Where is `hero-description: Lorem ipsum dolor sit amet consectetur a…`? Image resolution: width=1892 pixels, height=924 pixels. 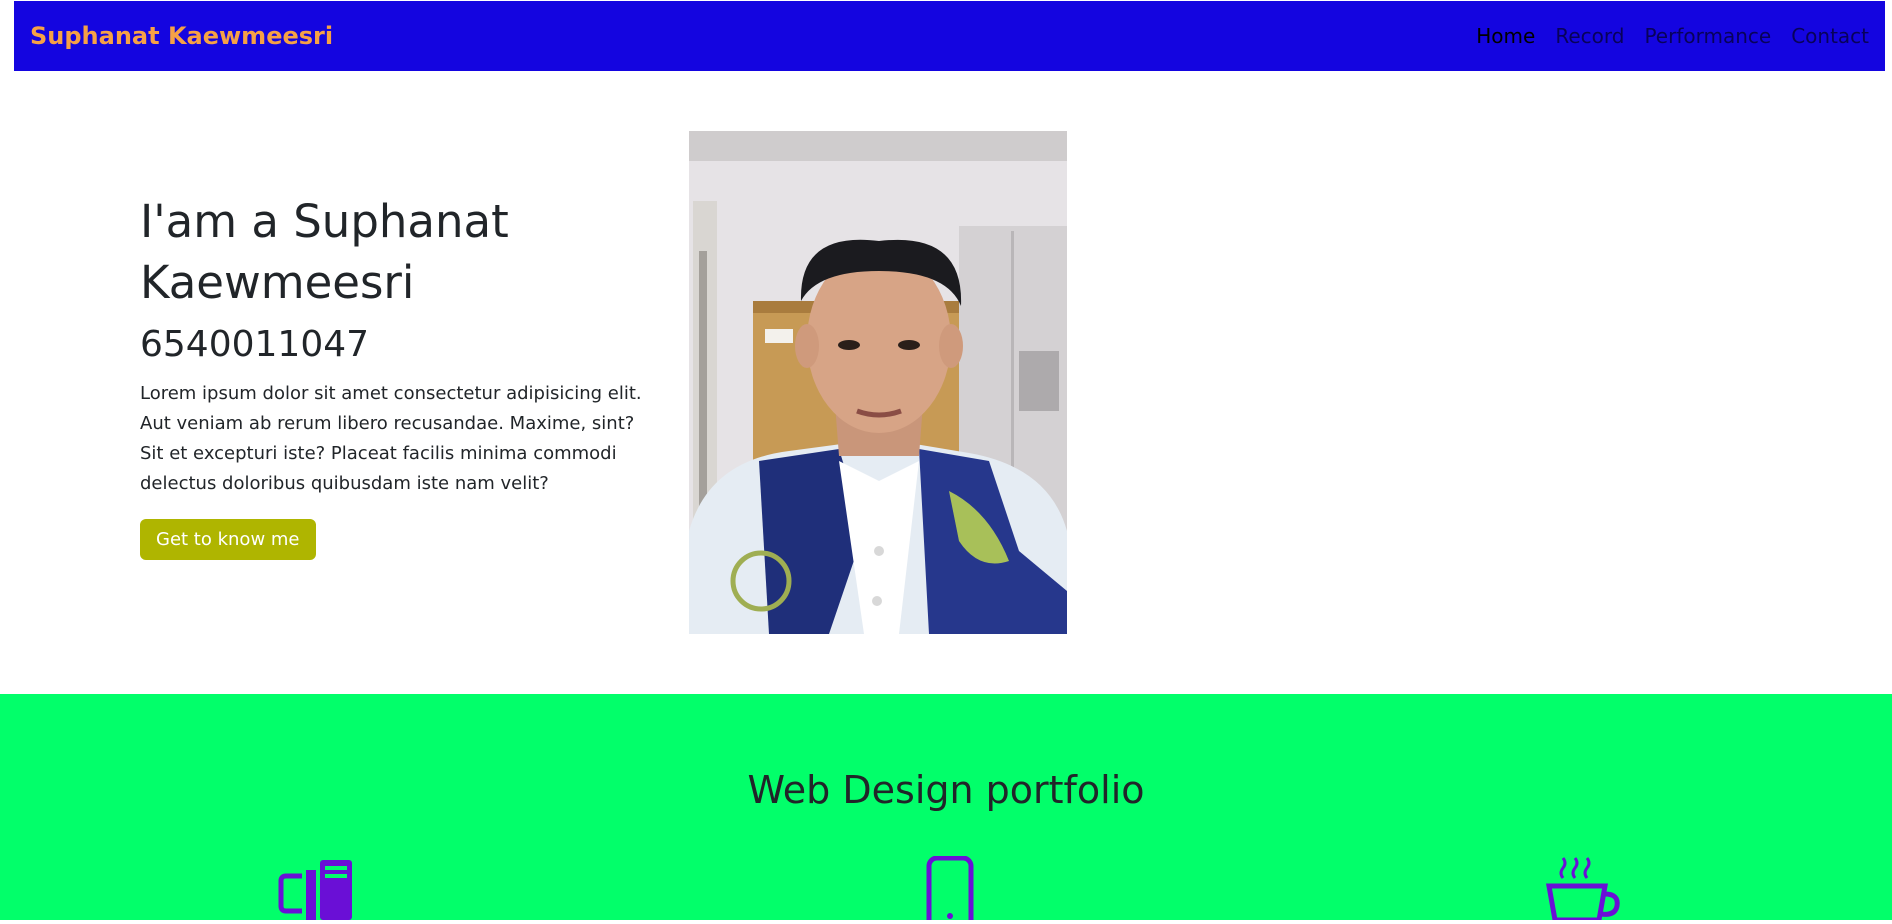 hero-description: Lorem ipsum dolor sit amet consectetur a… is located at coordinates (391, 438).